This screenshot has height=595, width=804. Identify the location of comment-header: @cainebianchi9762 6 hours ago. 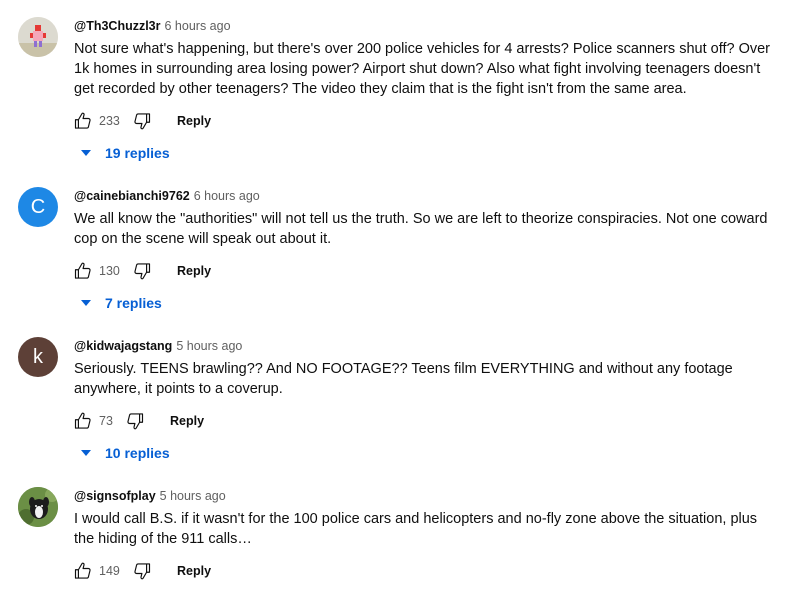
(167, 196).